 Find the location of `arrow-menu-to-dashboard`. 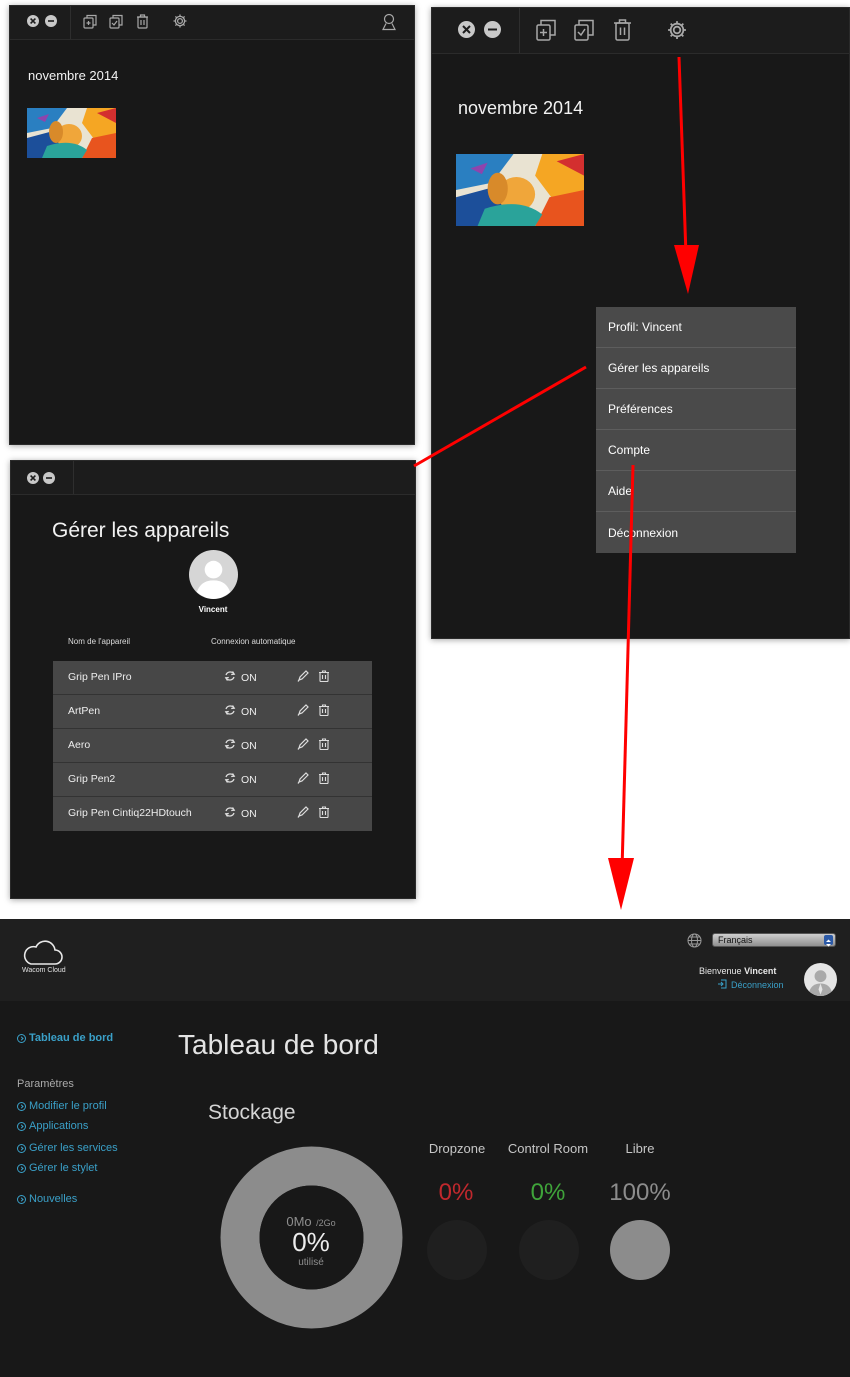

arrow-menu-to-dashboard is located at coordinates (621, 687).